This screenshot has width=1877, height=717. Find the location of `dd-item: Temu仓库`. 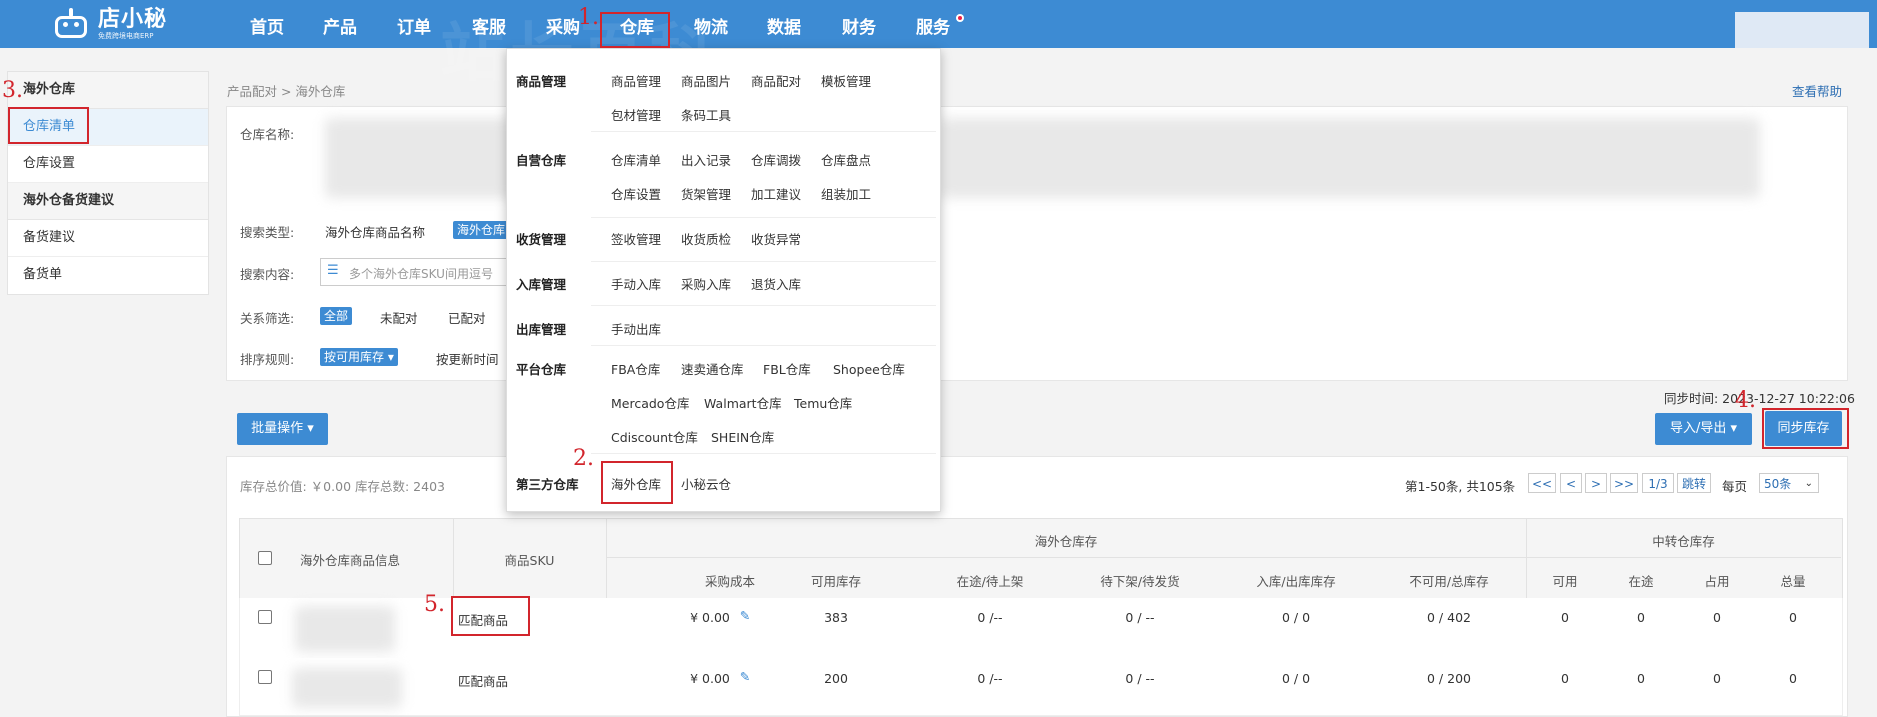

dd-item: Temu仓库 is located at coordinates (823, 402).